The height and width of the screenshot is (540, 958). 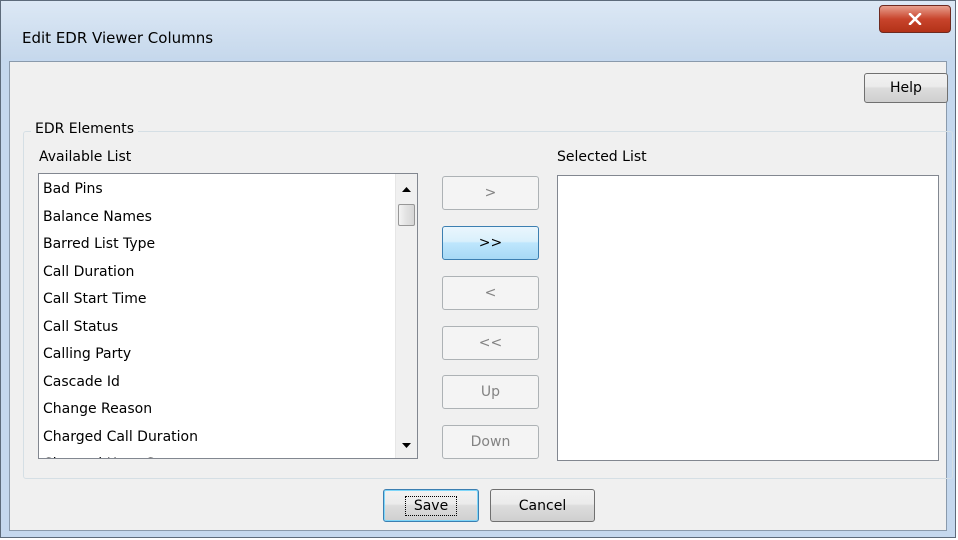 I want to click on scroll-thumb, so click(x=406, y=215).